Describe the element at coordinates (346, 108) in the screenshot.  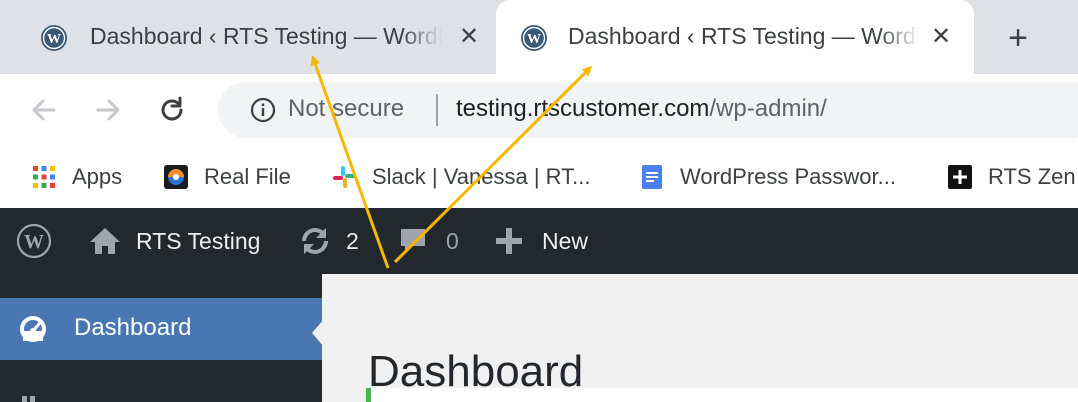
I see `security-label: Not secure` at that location.